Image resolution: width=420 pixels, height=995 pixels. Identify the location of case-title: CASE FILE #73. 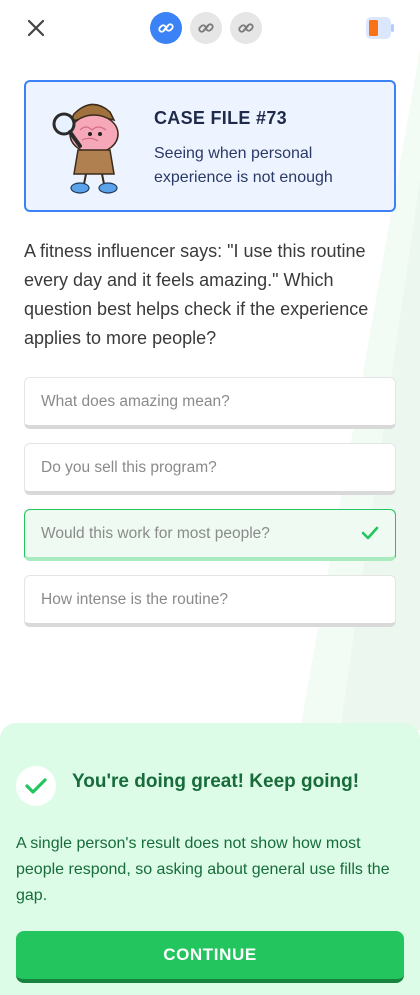
(220, 118).